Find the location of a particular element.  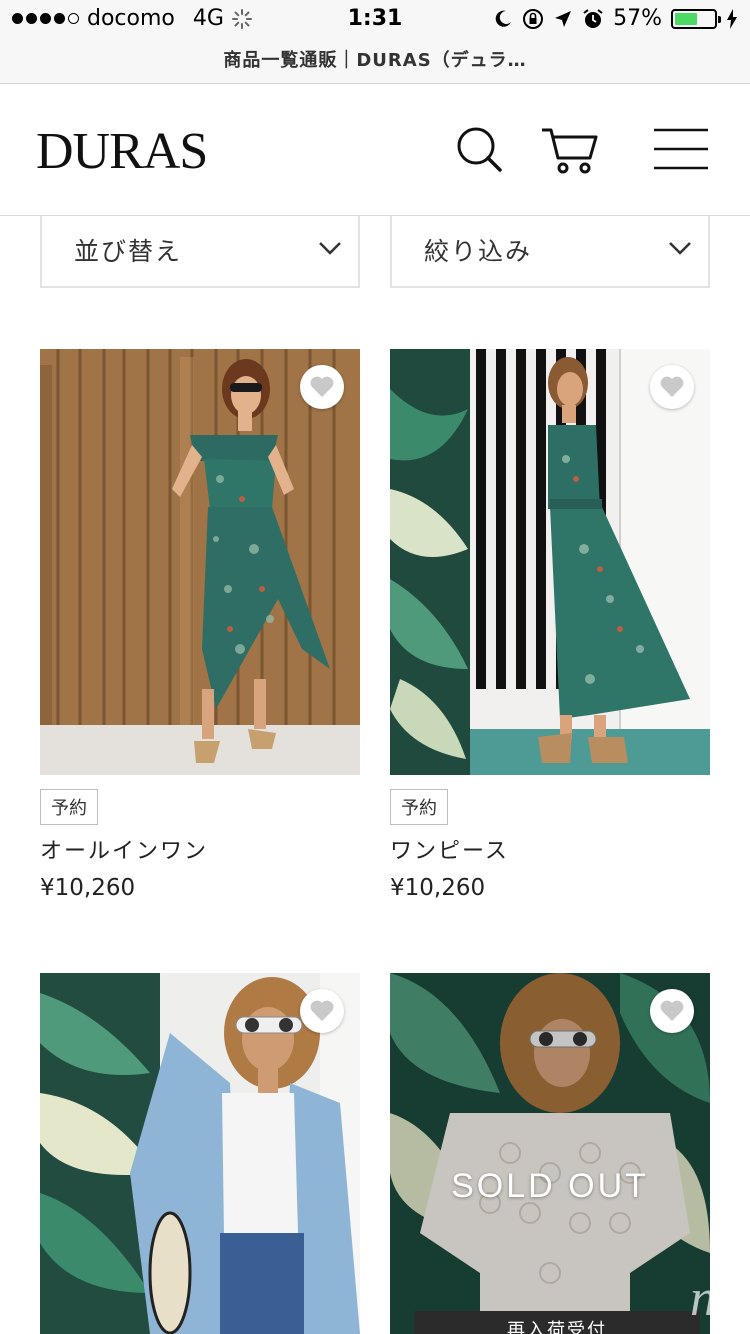

product-card is located at coordinates (200, 1153).